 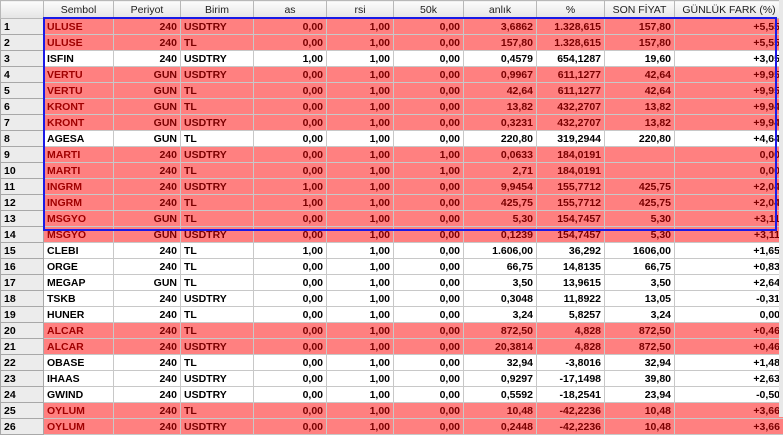 I want to click on row-number-cell: 10, so click(x=22, y=171).